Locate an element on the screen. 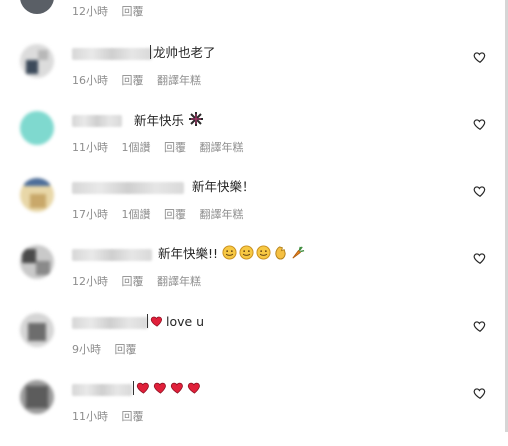  comment-meta: 12小時 回覆 翻譯年糕 is located at coordinates (141, 281).